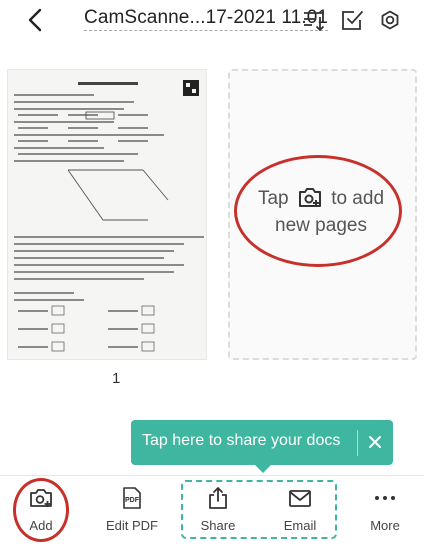  Describe the element at coordinates (309, 197) in the screenshot. I see `camera-add-icon` at that location.